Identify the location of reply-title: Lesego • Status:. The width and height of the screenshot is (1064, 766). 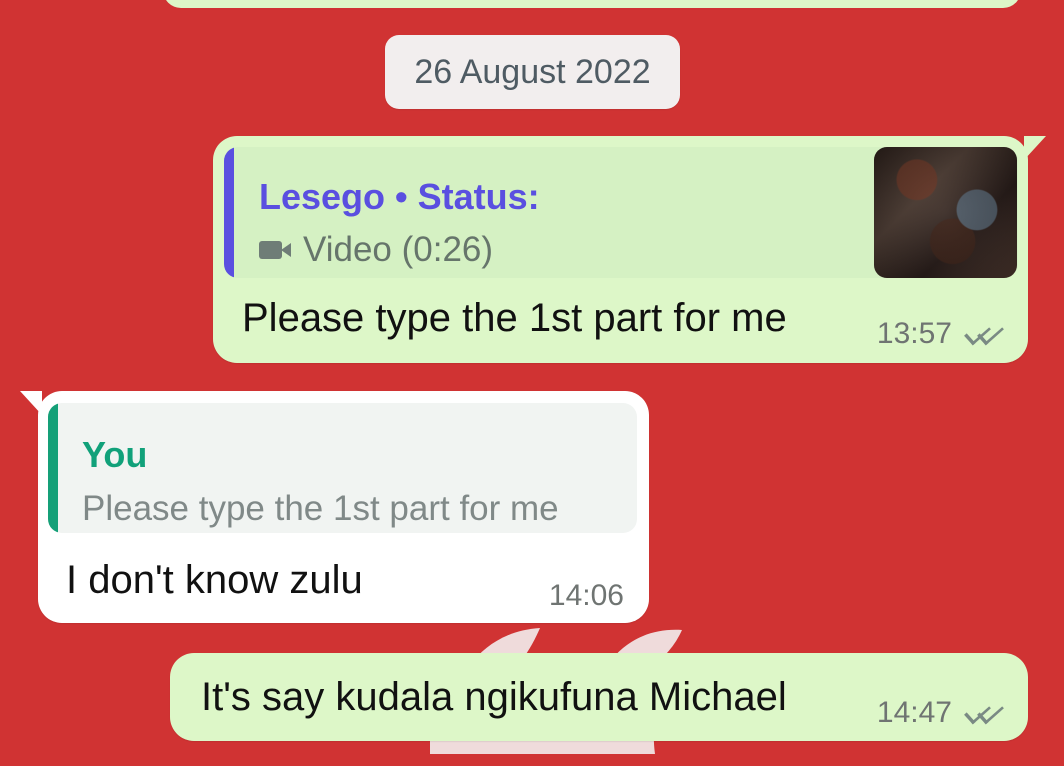
(399, 196).